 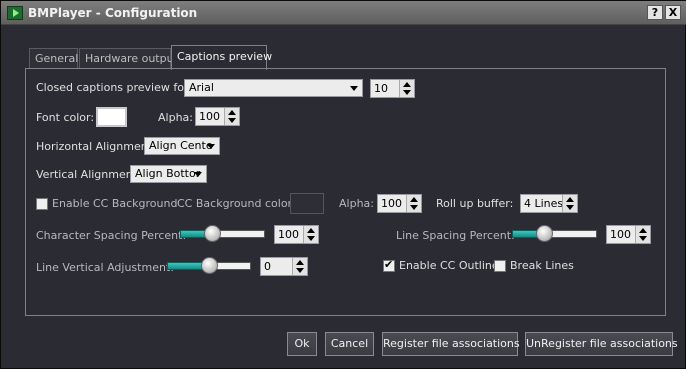 I want to click on ok-button: Ok, so click(x=302, y=344).